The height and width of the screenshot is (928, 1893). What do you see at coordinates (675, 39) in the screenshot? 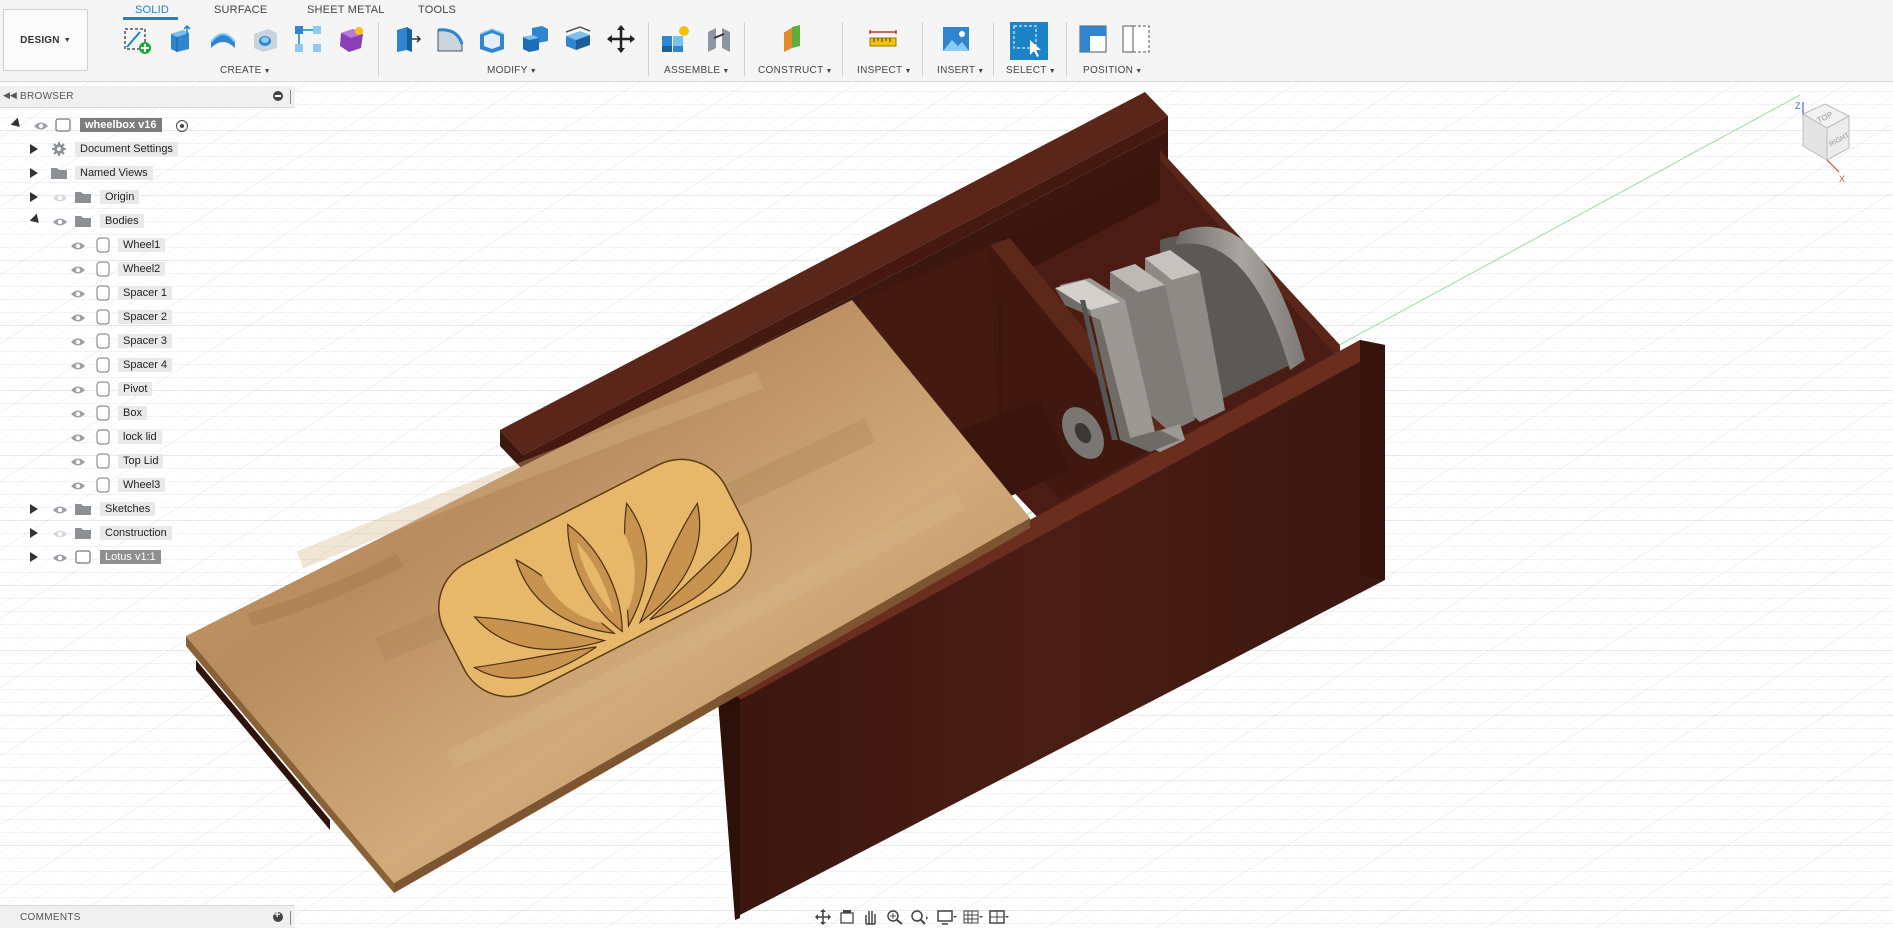
I see `new-component-icon` at bounding box center [675, 39].